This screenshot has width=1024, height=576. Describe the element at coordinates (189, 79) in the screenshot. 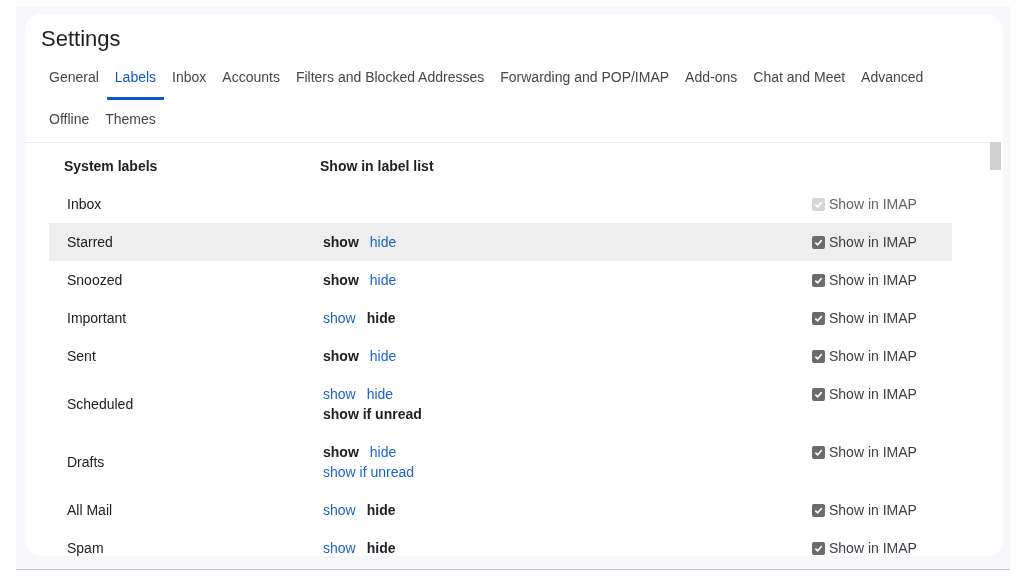

I see `settings-tab: Inbox` at that location.